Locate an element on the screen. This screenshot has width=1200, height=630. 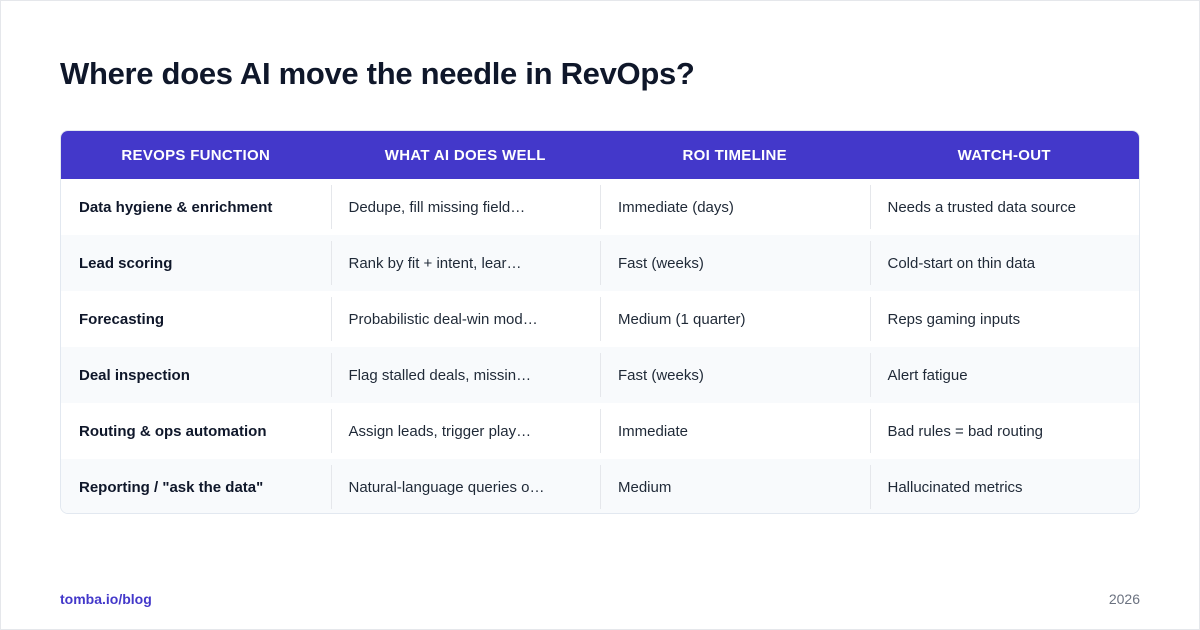
function-cell: Routing & ops automation is located at coordinates (173, 431).